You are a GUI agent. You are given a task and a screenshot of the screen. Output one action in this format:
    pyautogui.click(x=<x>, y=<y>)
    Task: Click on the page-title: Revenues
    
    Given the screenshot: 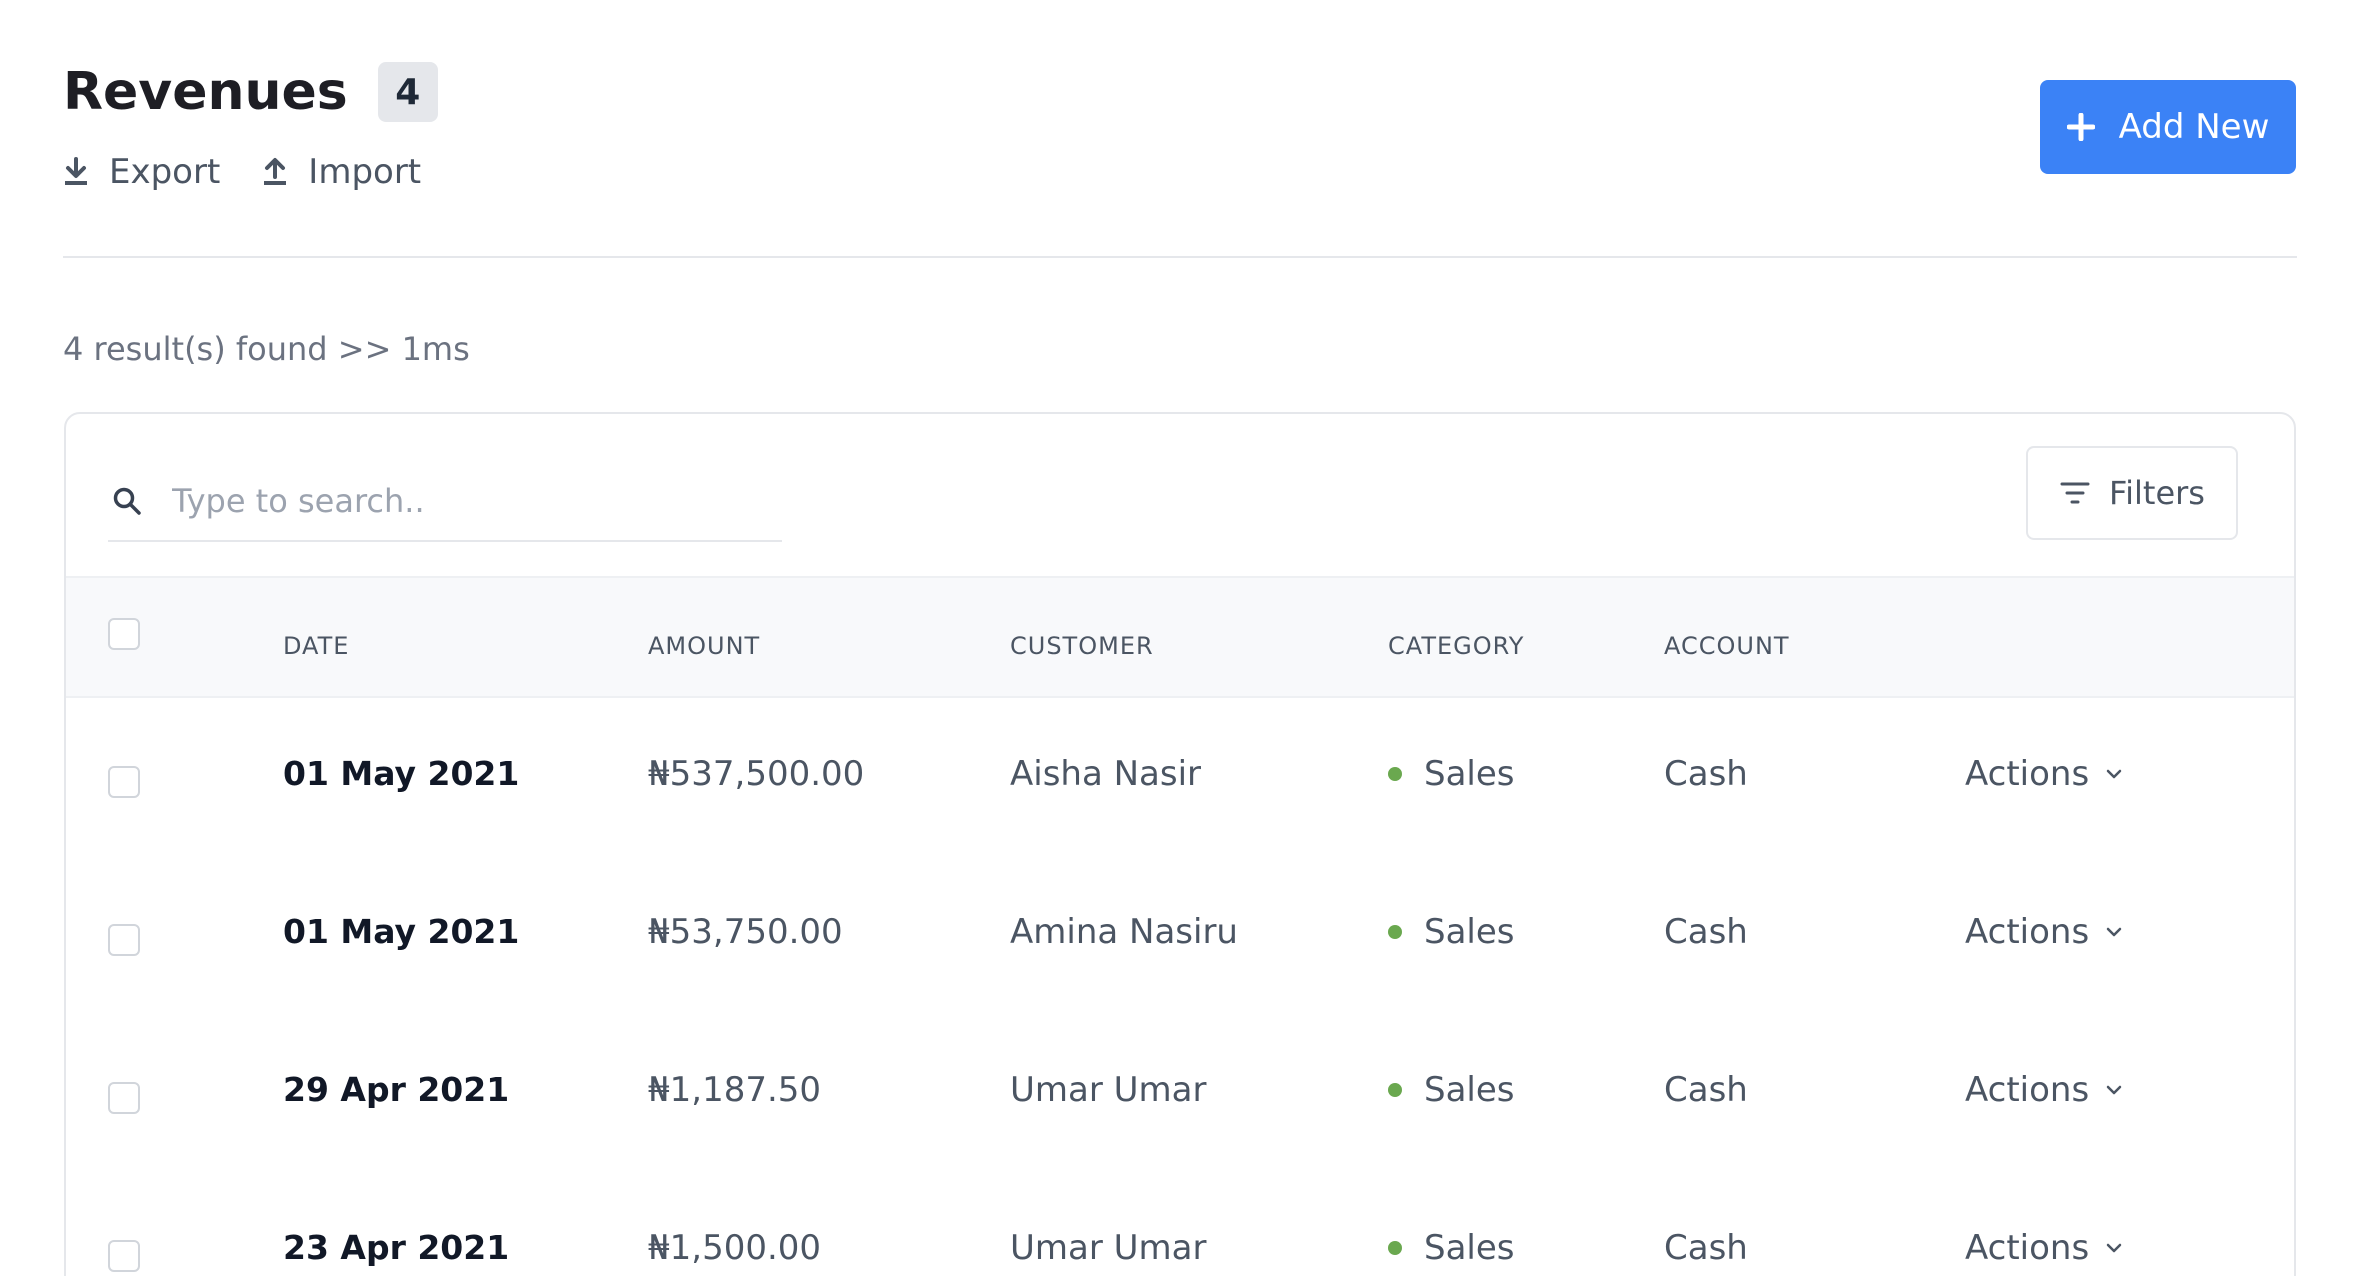 What is the action you would take?
    pyautogui.click(x=205, y=92)
    